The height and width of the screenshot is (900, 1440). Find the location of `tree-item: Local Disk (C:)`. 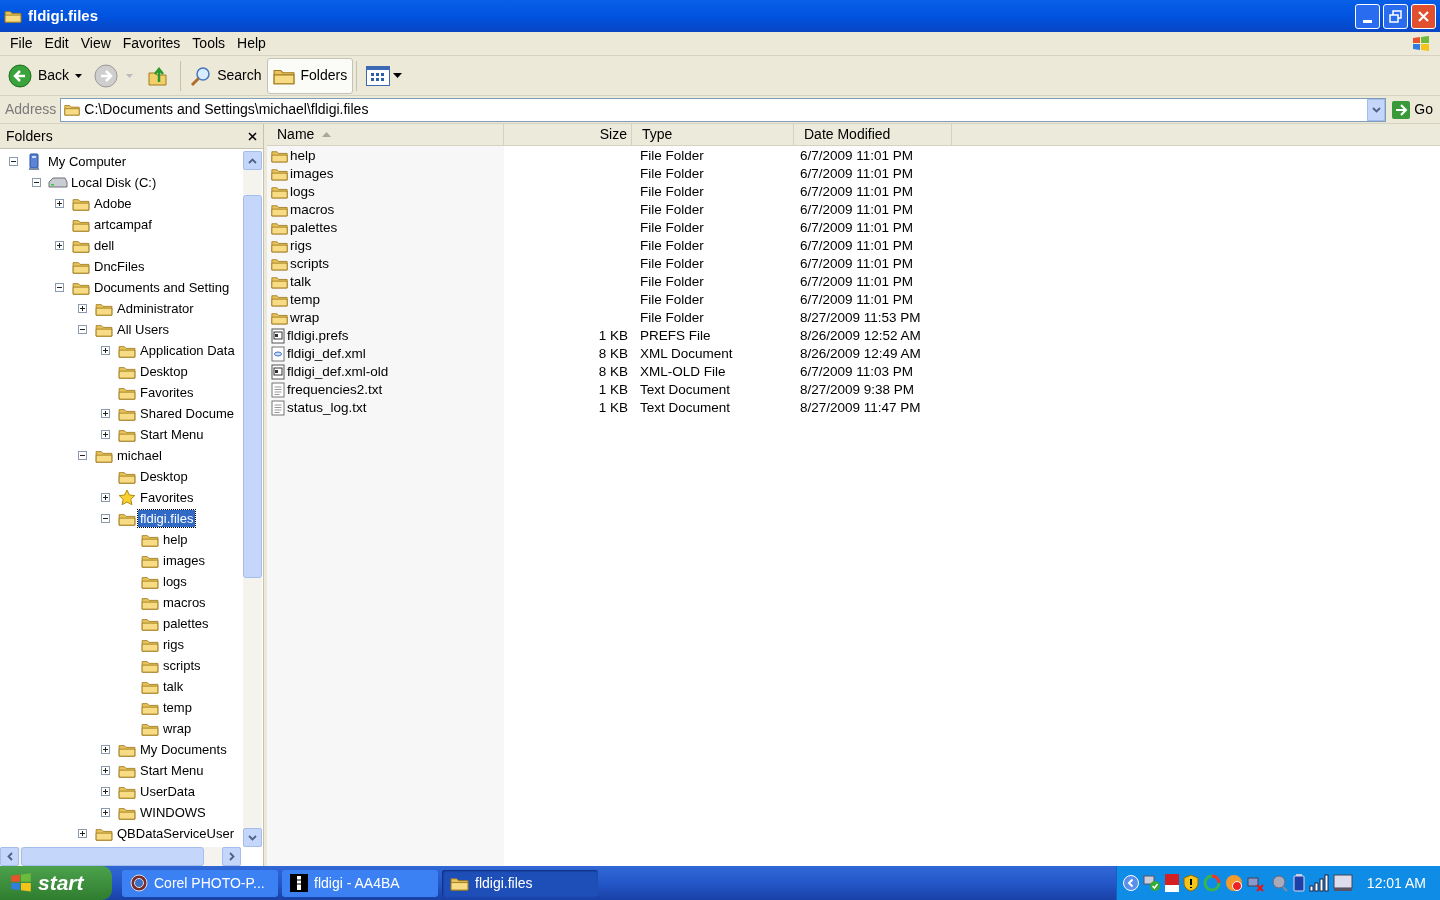

tree-item: Local Disk (C:) is located at coordinates (114, 182).